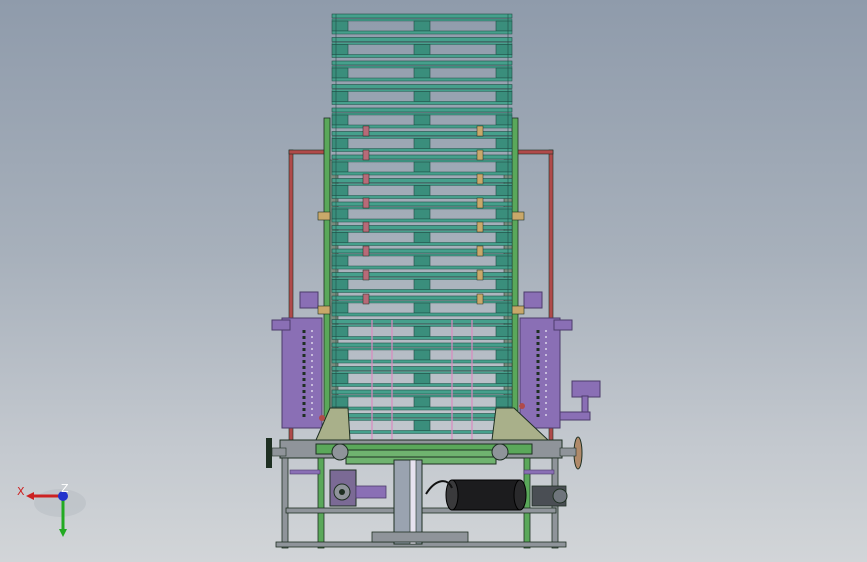 The width and height of the screenshot is (867, 562). What do you see at coordinates (21, 491) in the screenshot?
I see `x-axis-label: X` at bounding box center [21, 491].